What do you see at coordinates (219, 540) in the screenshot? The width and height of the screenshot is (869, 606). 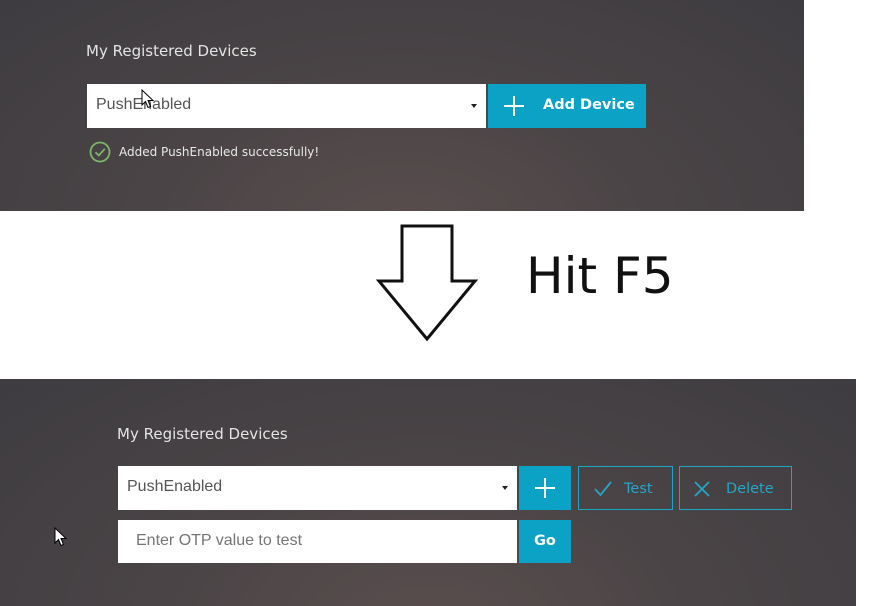 I see `otp-input-placeholder: Enter OTP value to test` at bounding box center [219, 540].